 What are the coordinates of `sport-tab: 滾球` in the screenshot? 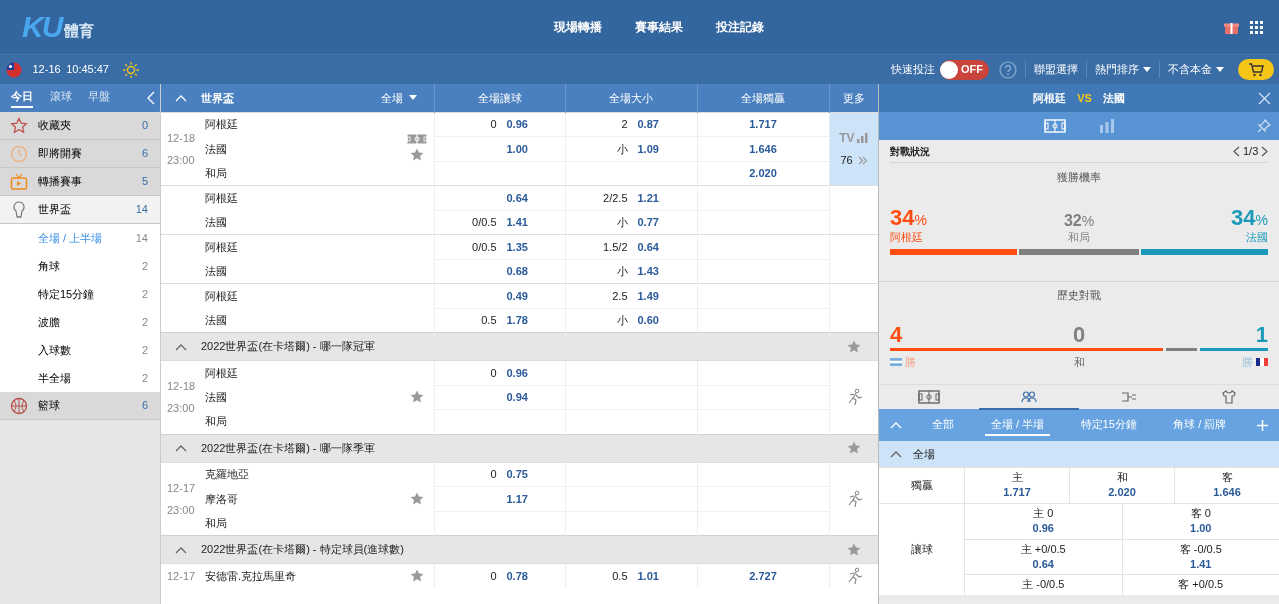 It's located at (60, 98).